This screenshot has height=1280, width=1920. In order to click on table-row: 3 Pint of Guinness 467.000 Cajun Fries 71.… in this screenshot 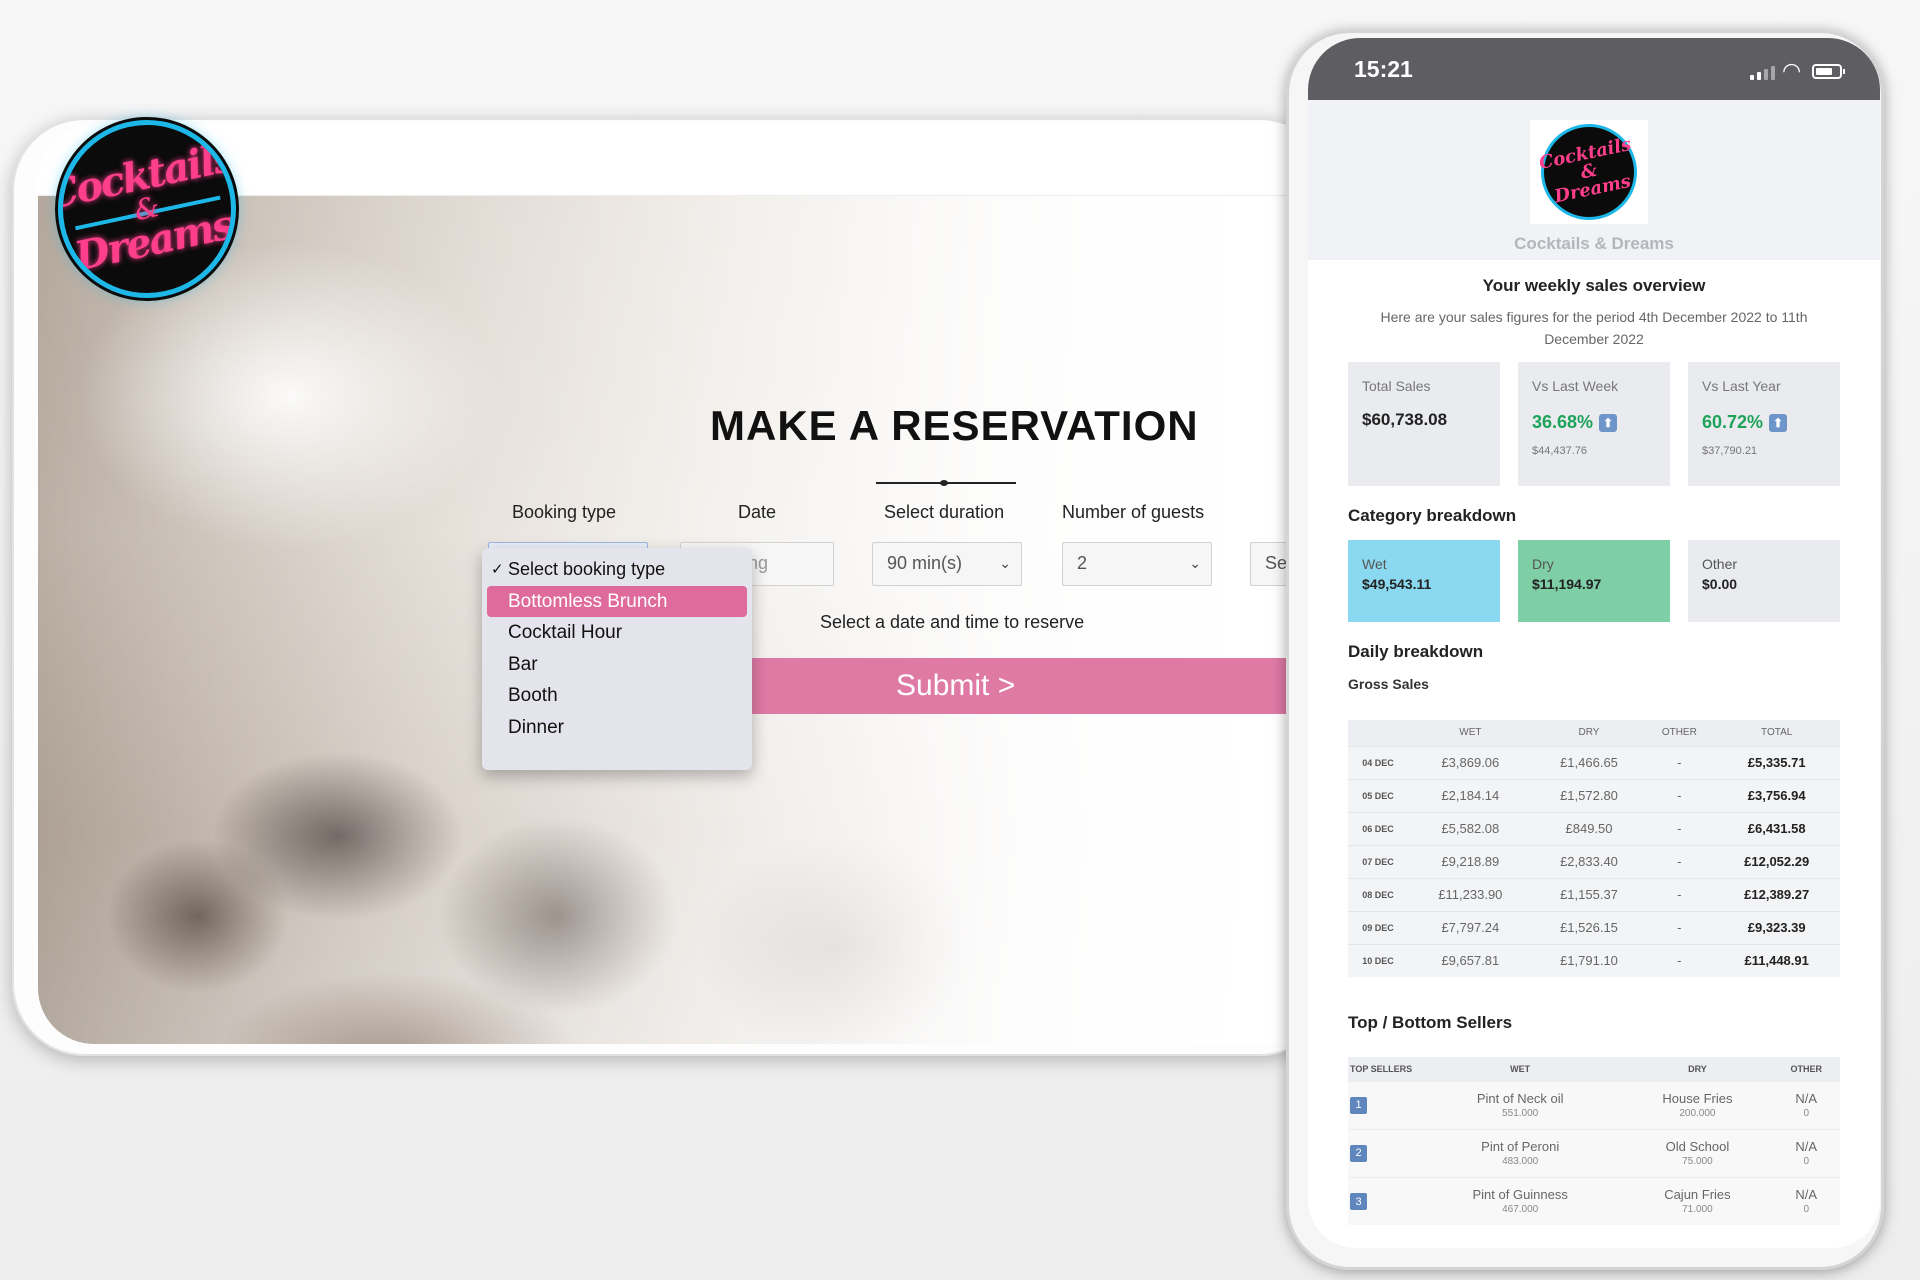, I will do `click(1594, 1200)`.